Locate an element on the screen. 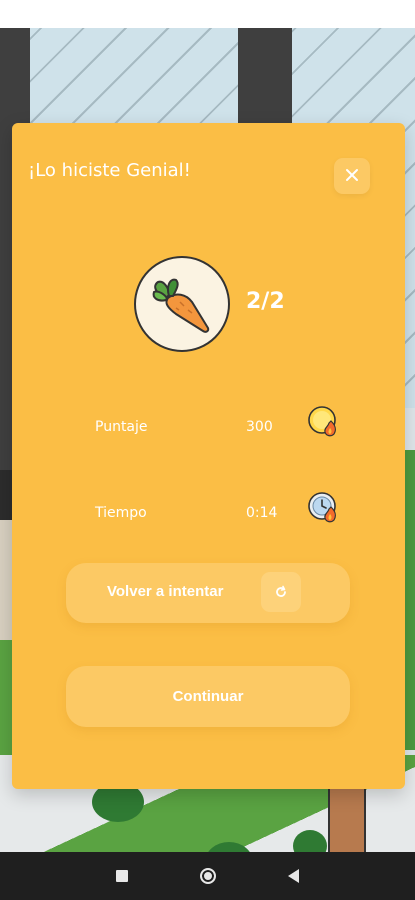  score-value: 300 is located at coordinates (259, 427).